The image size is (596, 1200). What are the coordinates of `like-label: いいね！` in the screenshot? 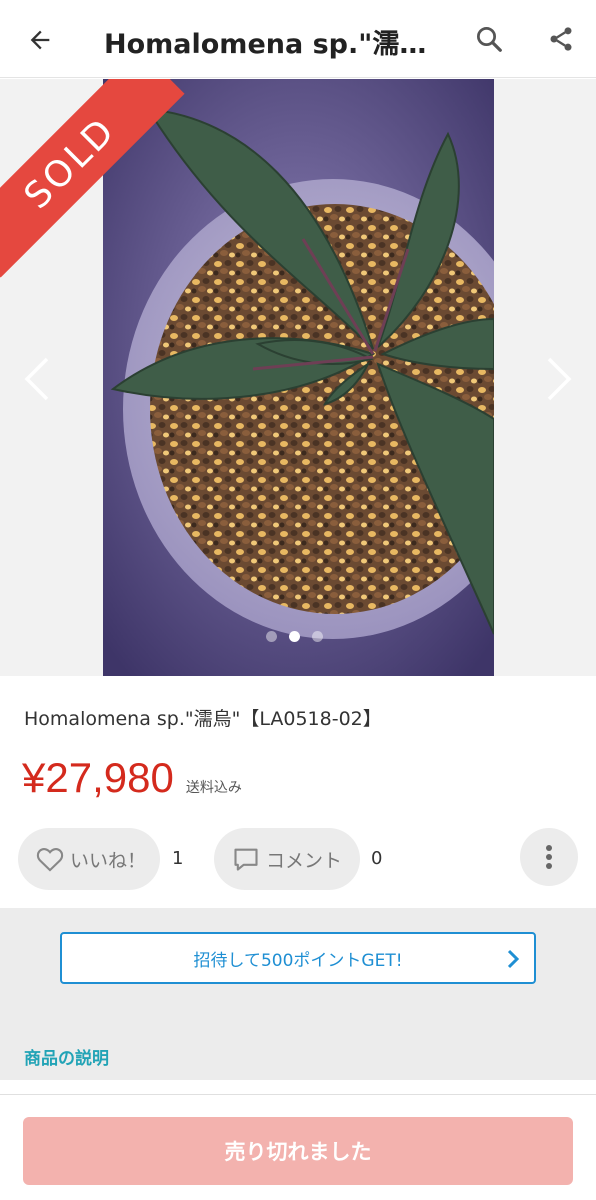 It's located at (108, 860).